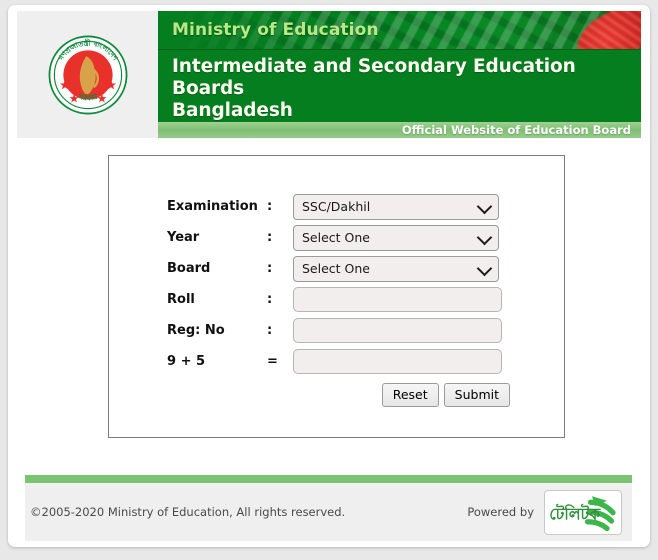 This screenshot has width=658, height=560. I want to click on footer-divider, so click(328, 479).